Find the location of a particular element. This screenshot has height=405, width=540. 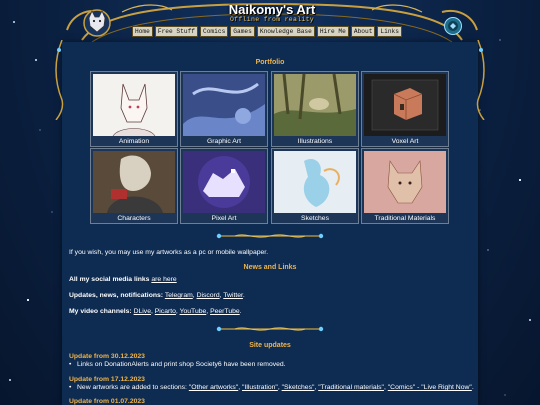

social-links-line: All my social media links are here is located at coordinates (123, 279).